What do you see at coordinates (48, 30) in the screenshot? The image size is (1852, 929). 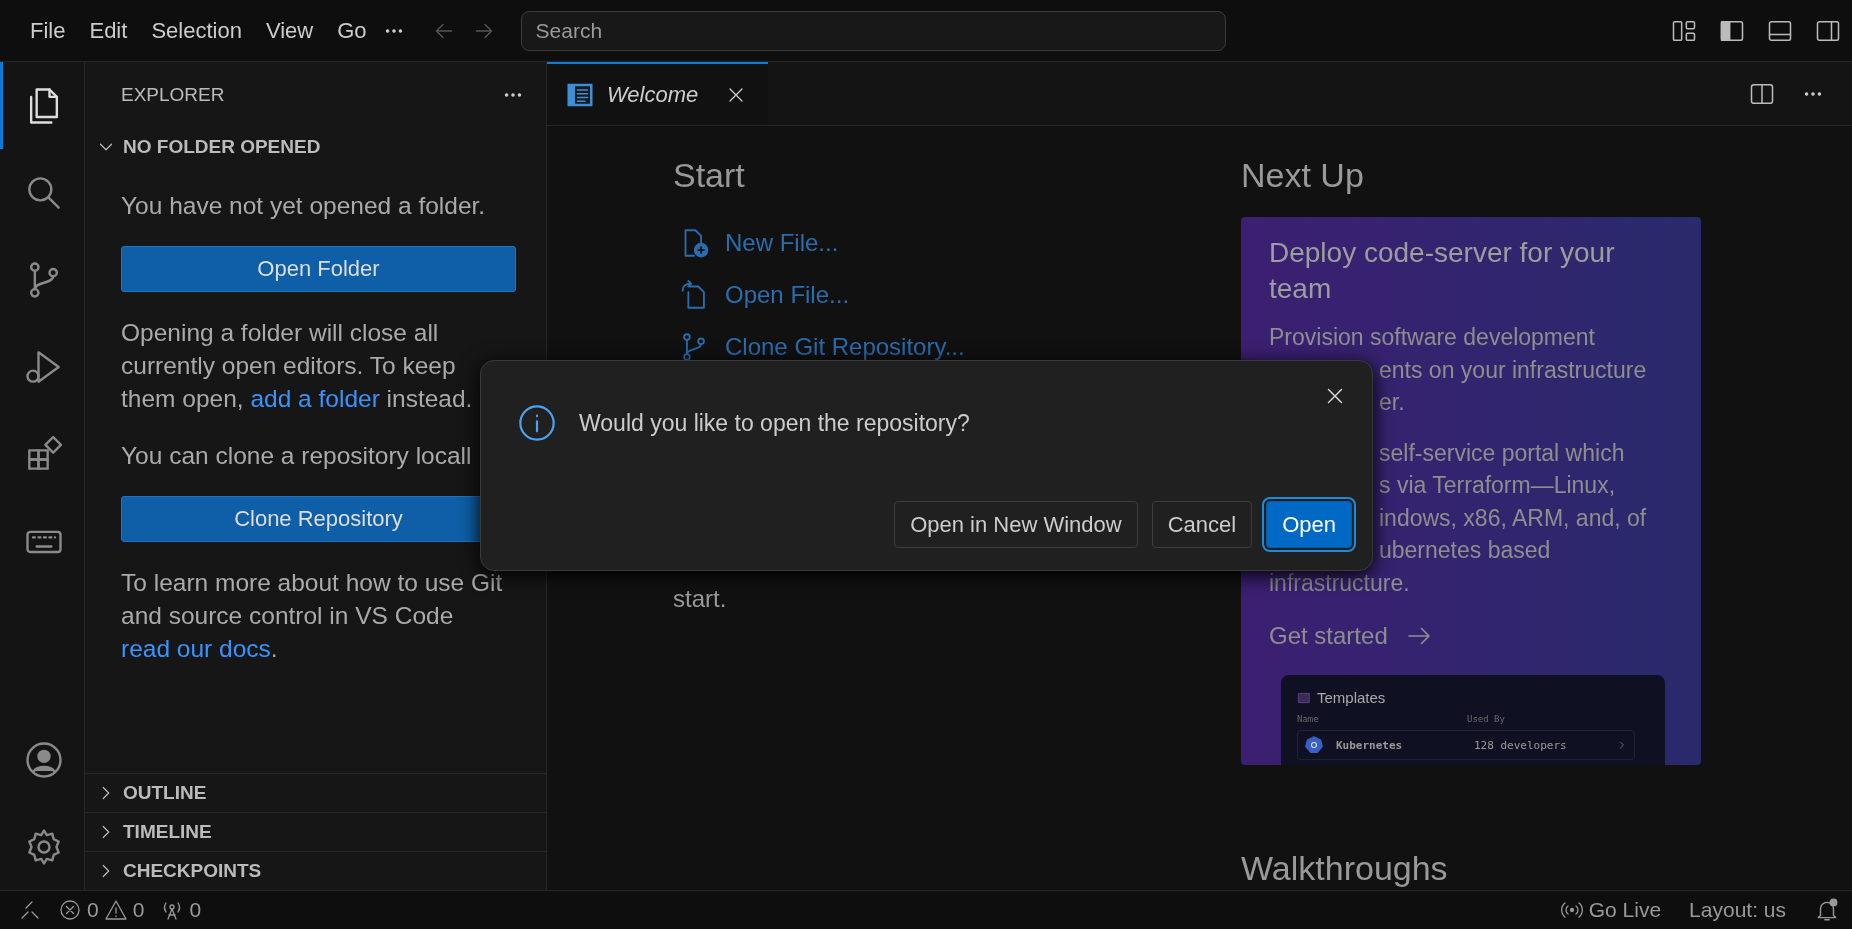 I see `menu-item: File` at bounding box center [48, 30].